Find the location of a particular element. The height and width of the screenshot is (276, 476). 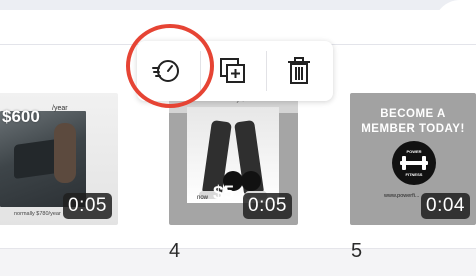

barbell-plate-left is located at coordinates (404, 163).